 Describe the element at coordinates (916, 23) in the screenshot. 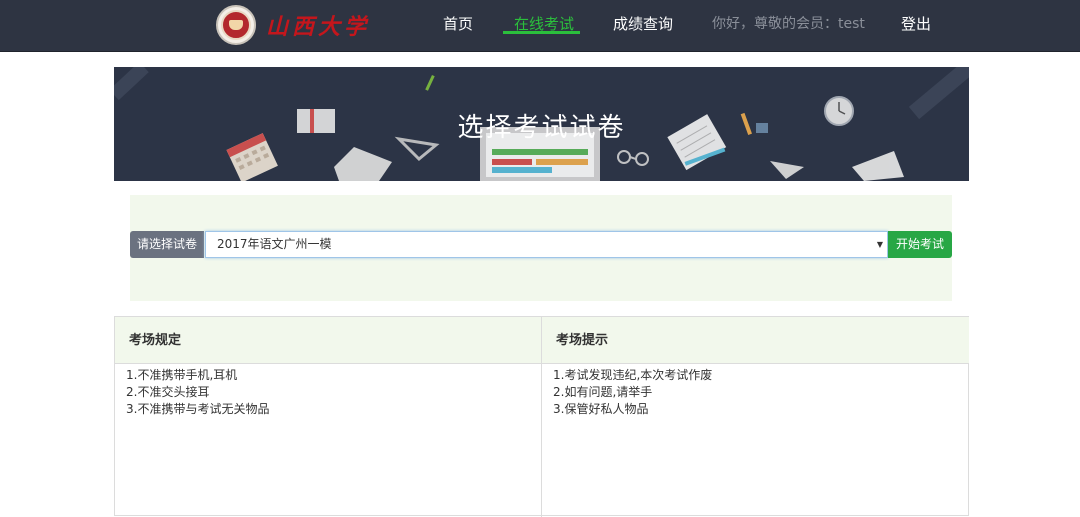

I see `logout-link: 登出` at that location.